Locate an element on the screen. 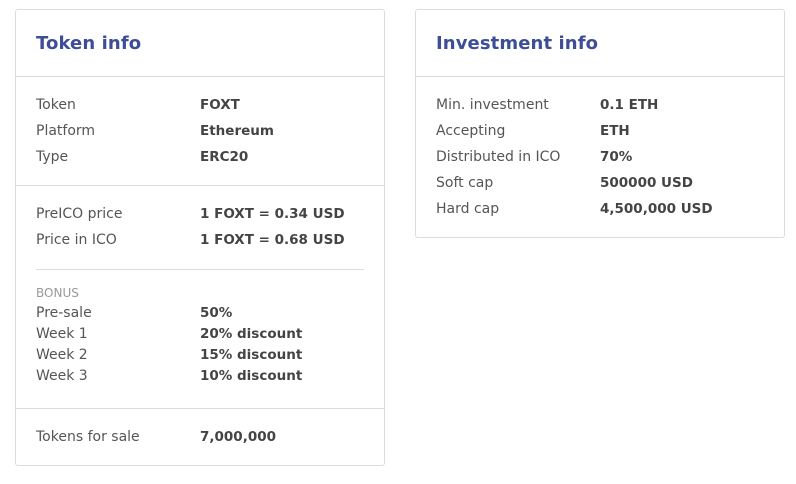 The image size is (796, 484). bonus-presale-label: Pre-sale is located at coordinates (64, 312).